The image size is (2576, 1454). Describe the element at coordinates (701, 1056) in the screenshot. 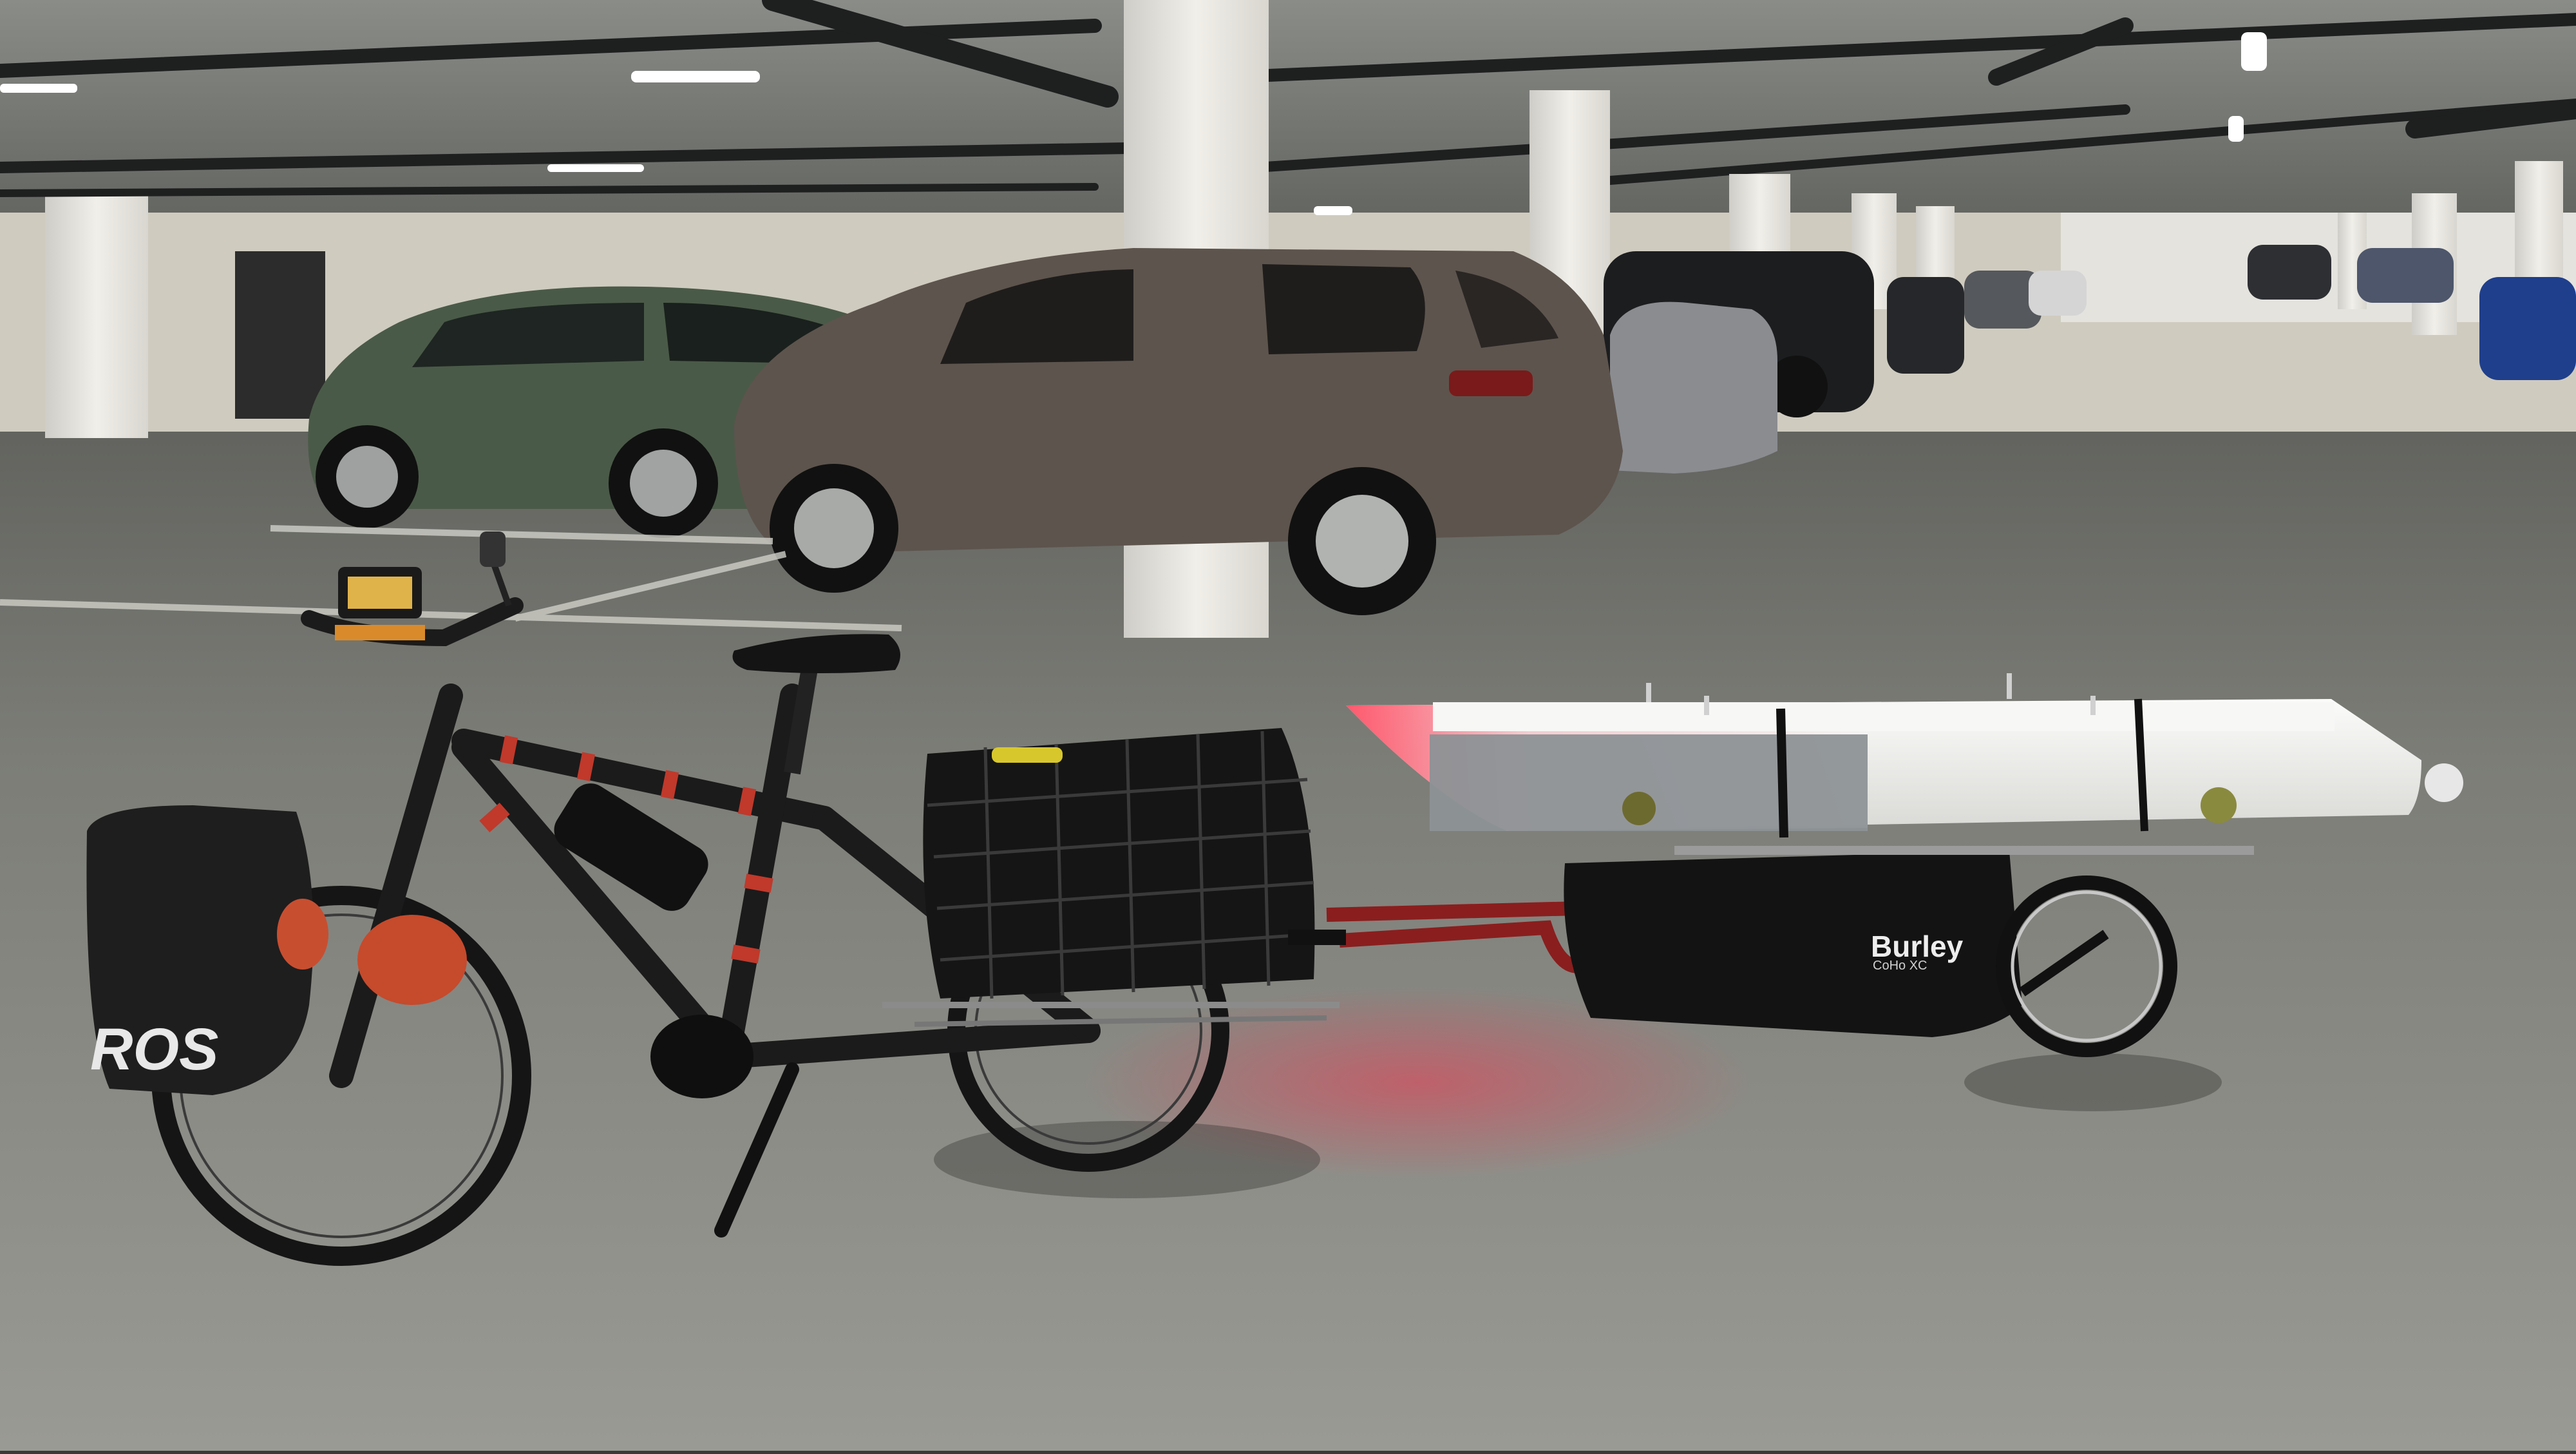

I see `bike-motor` at that location.